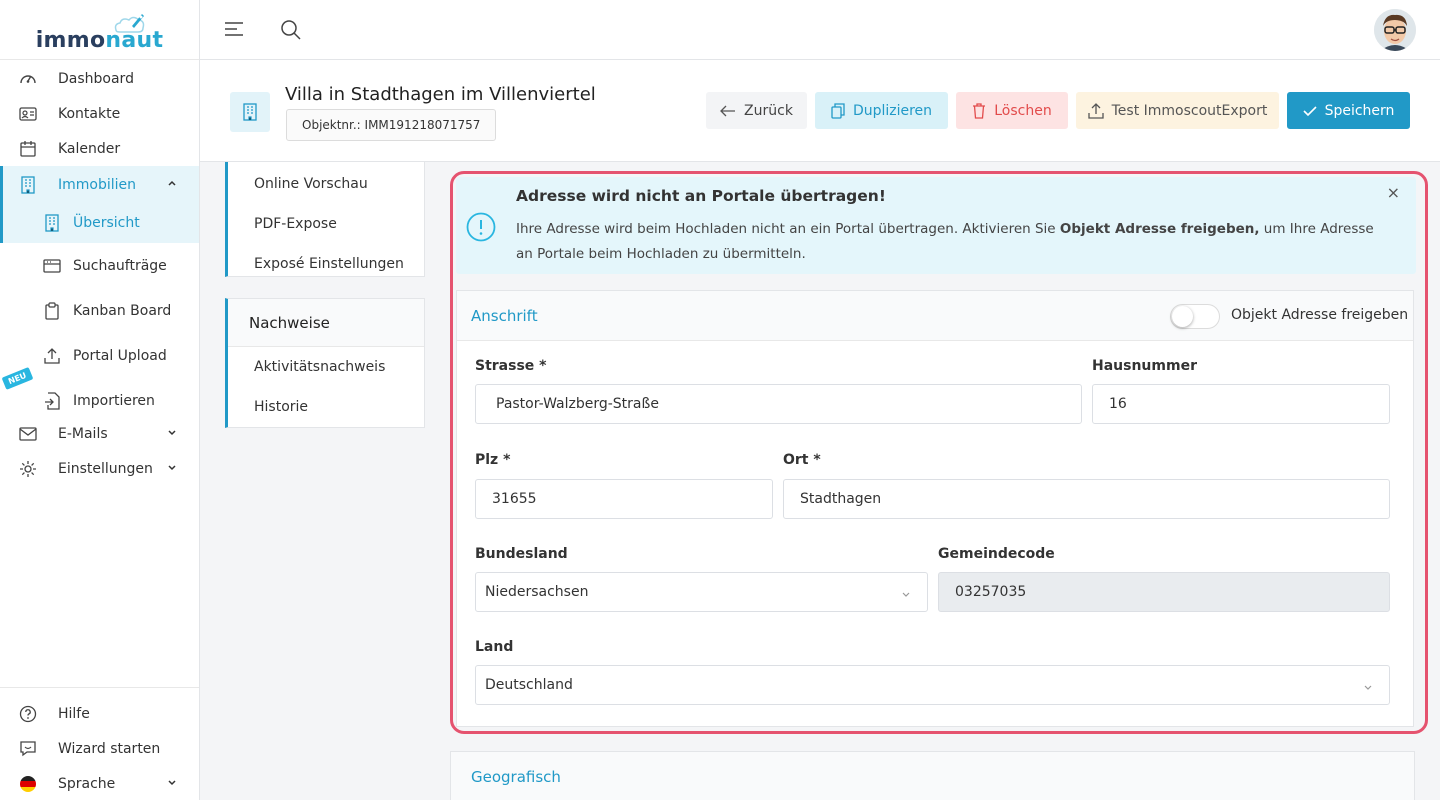  What do you see at coordinates (504, 316) in the screenshot?
I see `anschrift-title: Anschrift` at bounding box center [504, 316].